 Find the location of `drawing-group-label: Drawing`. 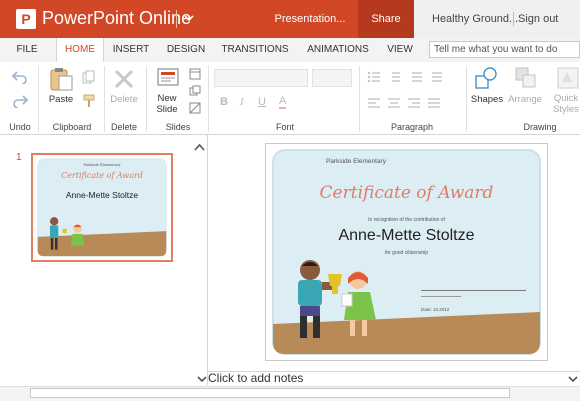

drawing-group-label: Drawing is located at coordinates (540, 127).